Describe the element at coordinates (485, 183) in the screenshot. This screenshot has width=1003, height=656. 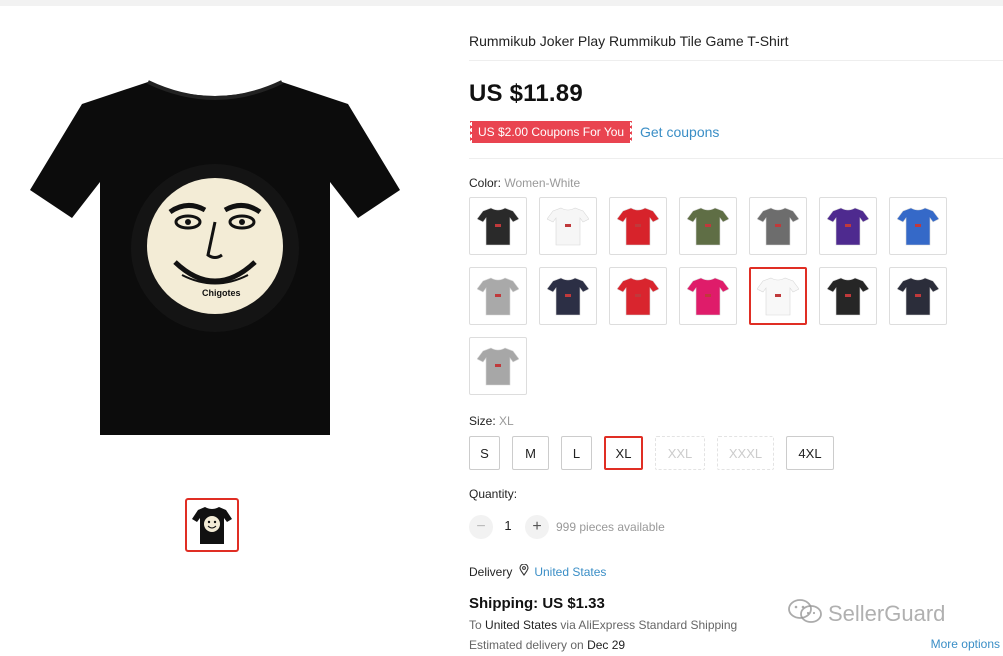
I see `color-label: Color:` at that location.